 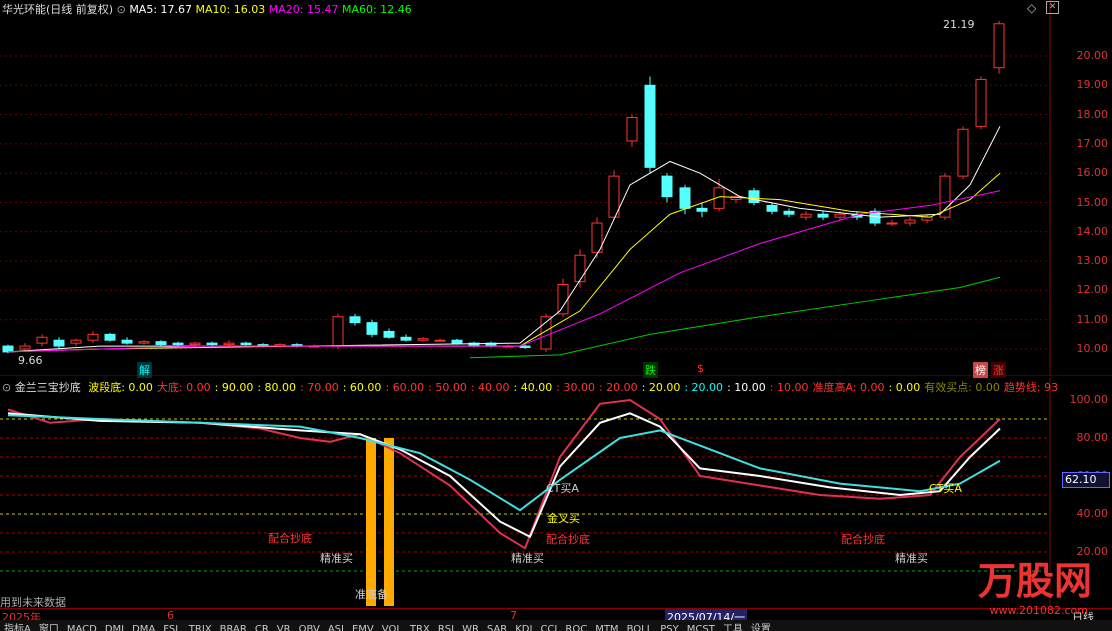 What do you see at coordinates (1092, 114) in the screenshot?
I see `price-tick-label: 18.00` at bounding box center [1092, 114].